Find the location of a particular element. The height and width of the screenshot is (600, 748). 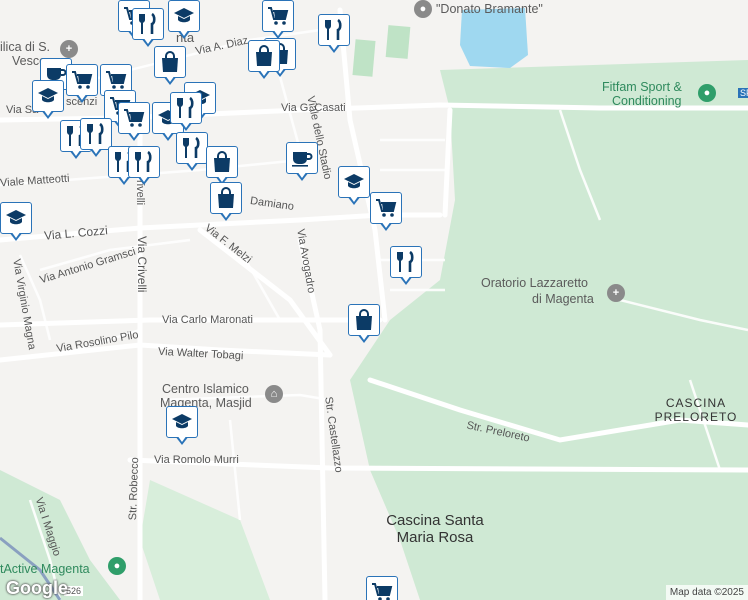

cascina-santa-label-1: Cascina Santa is located at coordinates (435, 520).